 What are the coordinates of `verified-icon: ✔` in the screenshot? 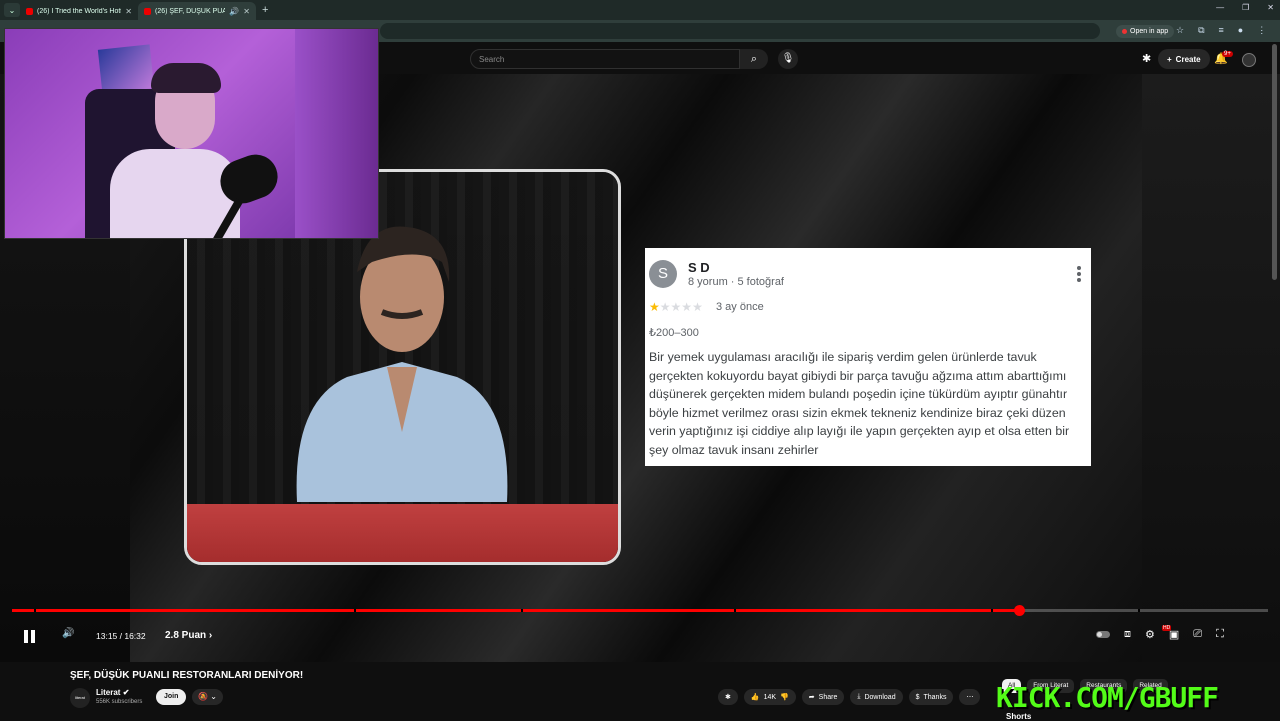 It's located at (126, 692).